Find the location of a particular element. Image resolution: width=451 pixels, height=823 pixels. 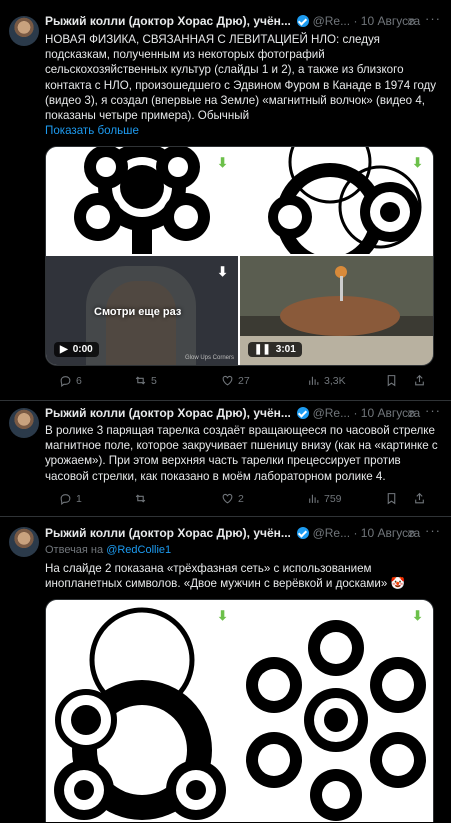

media-image-4: ⬇ is located at coordinates (336, 711).